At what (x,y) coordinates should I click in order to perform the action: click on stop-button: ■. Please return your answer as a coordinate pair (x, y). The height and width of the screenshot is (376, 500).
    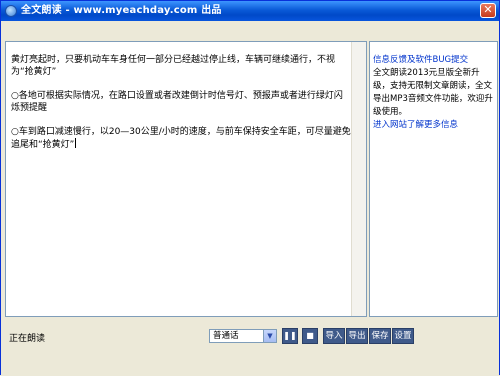
    Looking at the image, I should click on (310, 336).